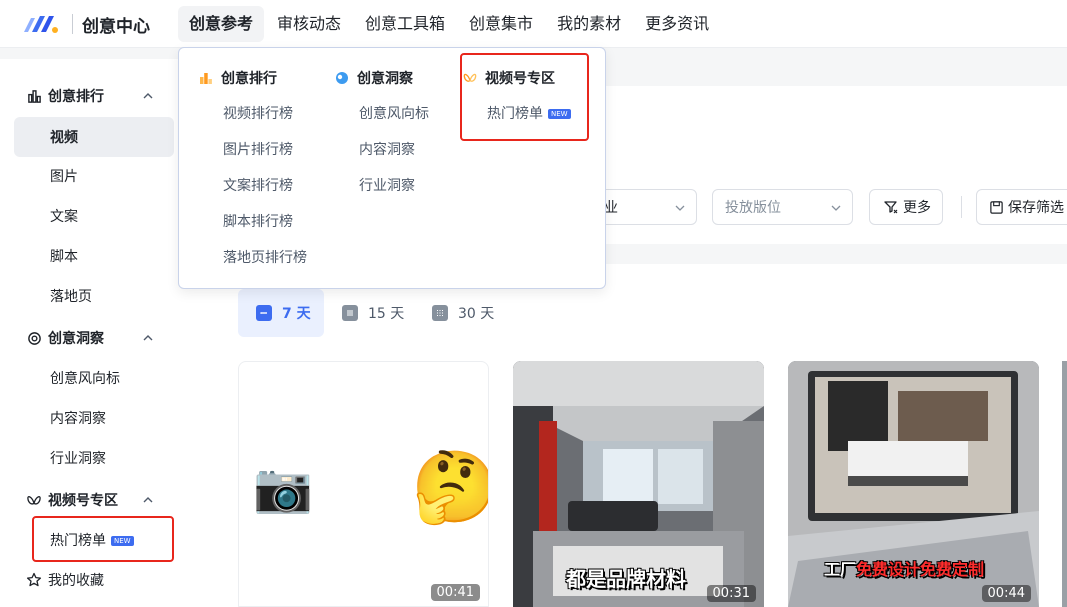 The height and width of the screenshot is (607, 1067). What do you see at coordinates (76, 339) in the screenshot?
I see `sidebar-group-label: 创意洞察` at bounding box center [76, 339].